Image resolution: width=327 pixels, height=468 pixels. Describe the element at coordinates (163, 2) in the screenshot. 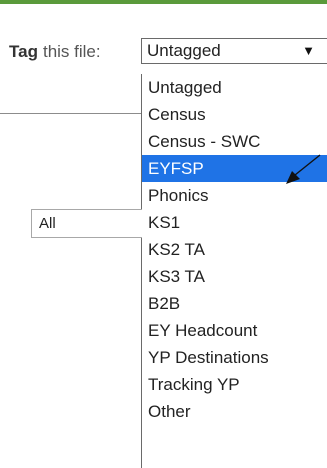

I see `top-accent-bar` at that location.